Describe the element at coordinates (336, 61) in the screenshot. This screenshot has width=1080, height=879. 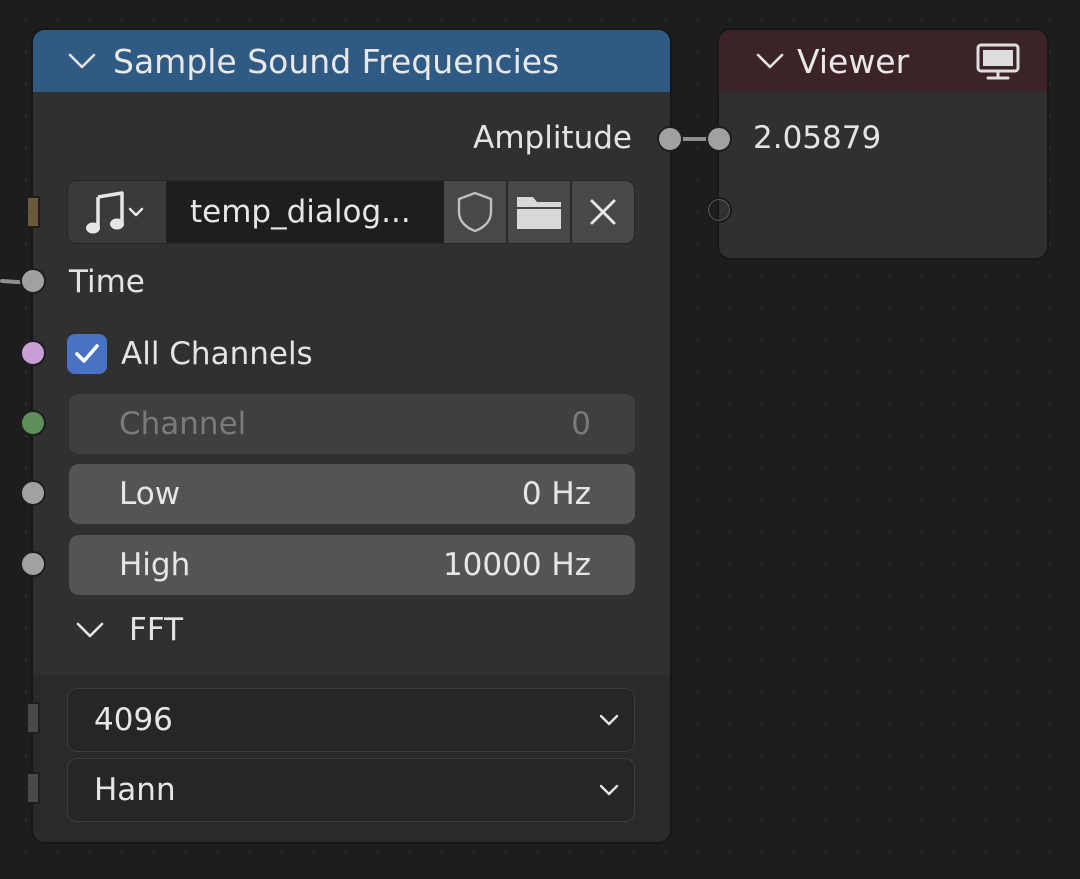
I see `node-title: Sample Sound Frequencies` at that location.